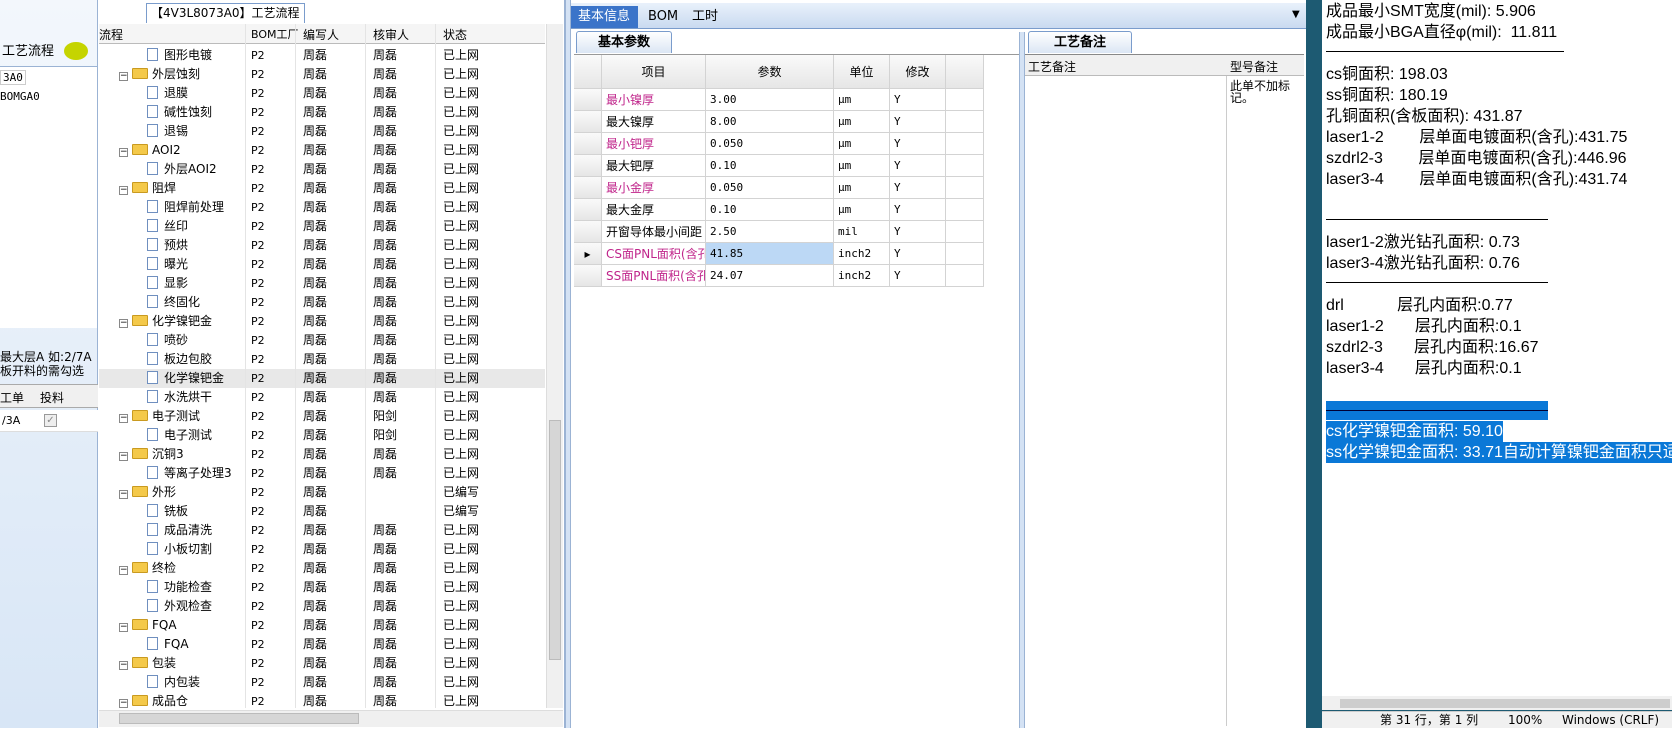 Image resolution: width=1672 pixels, height=729 pixels. What do you see at coordinates (167, 93) in the screenshot?
I see `tree-node: 退膜` at bounding box center [167, 93].